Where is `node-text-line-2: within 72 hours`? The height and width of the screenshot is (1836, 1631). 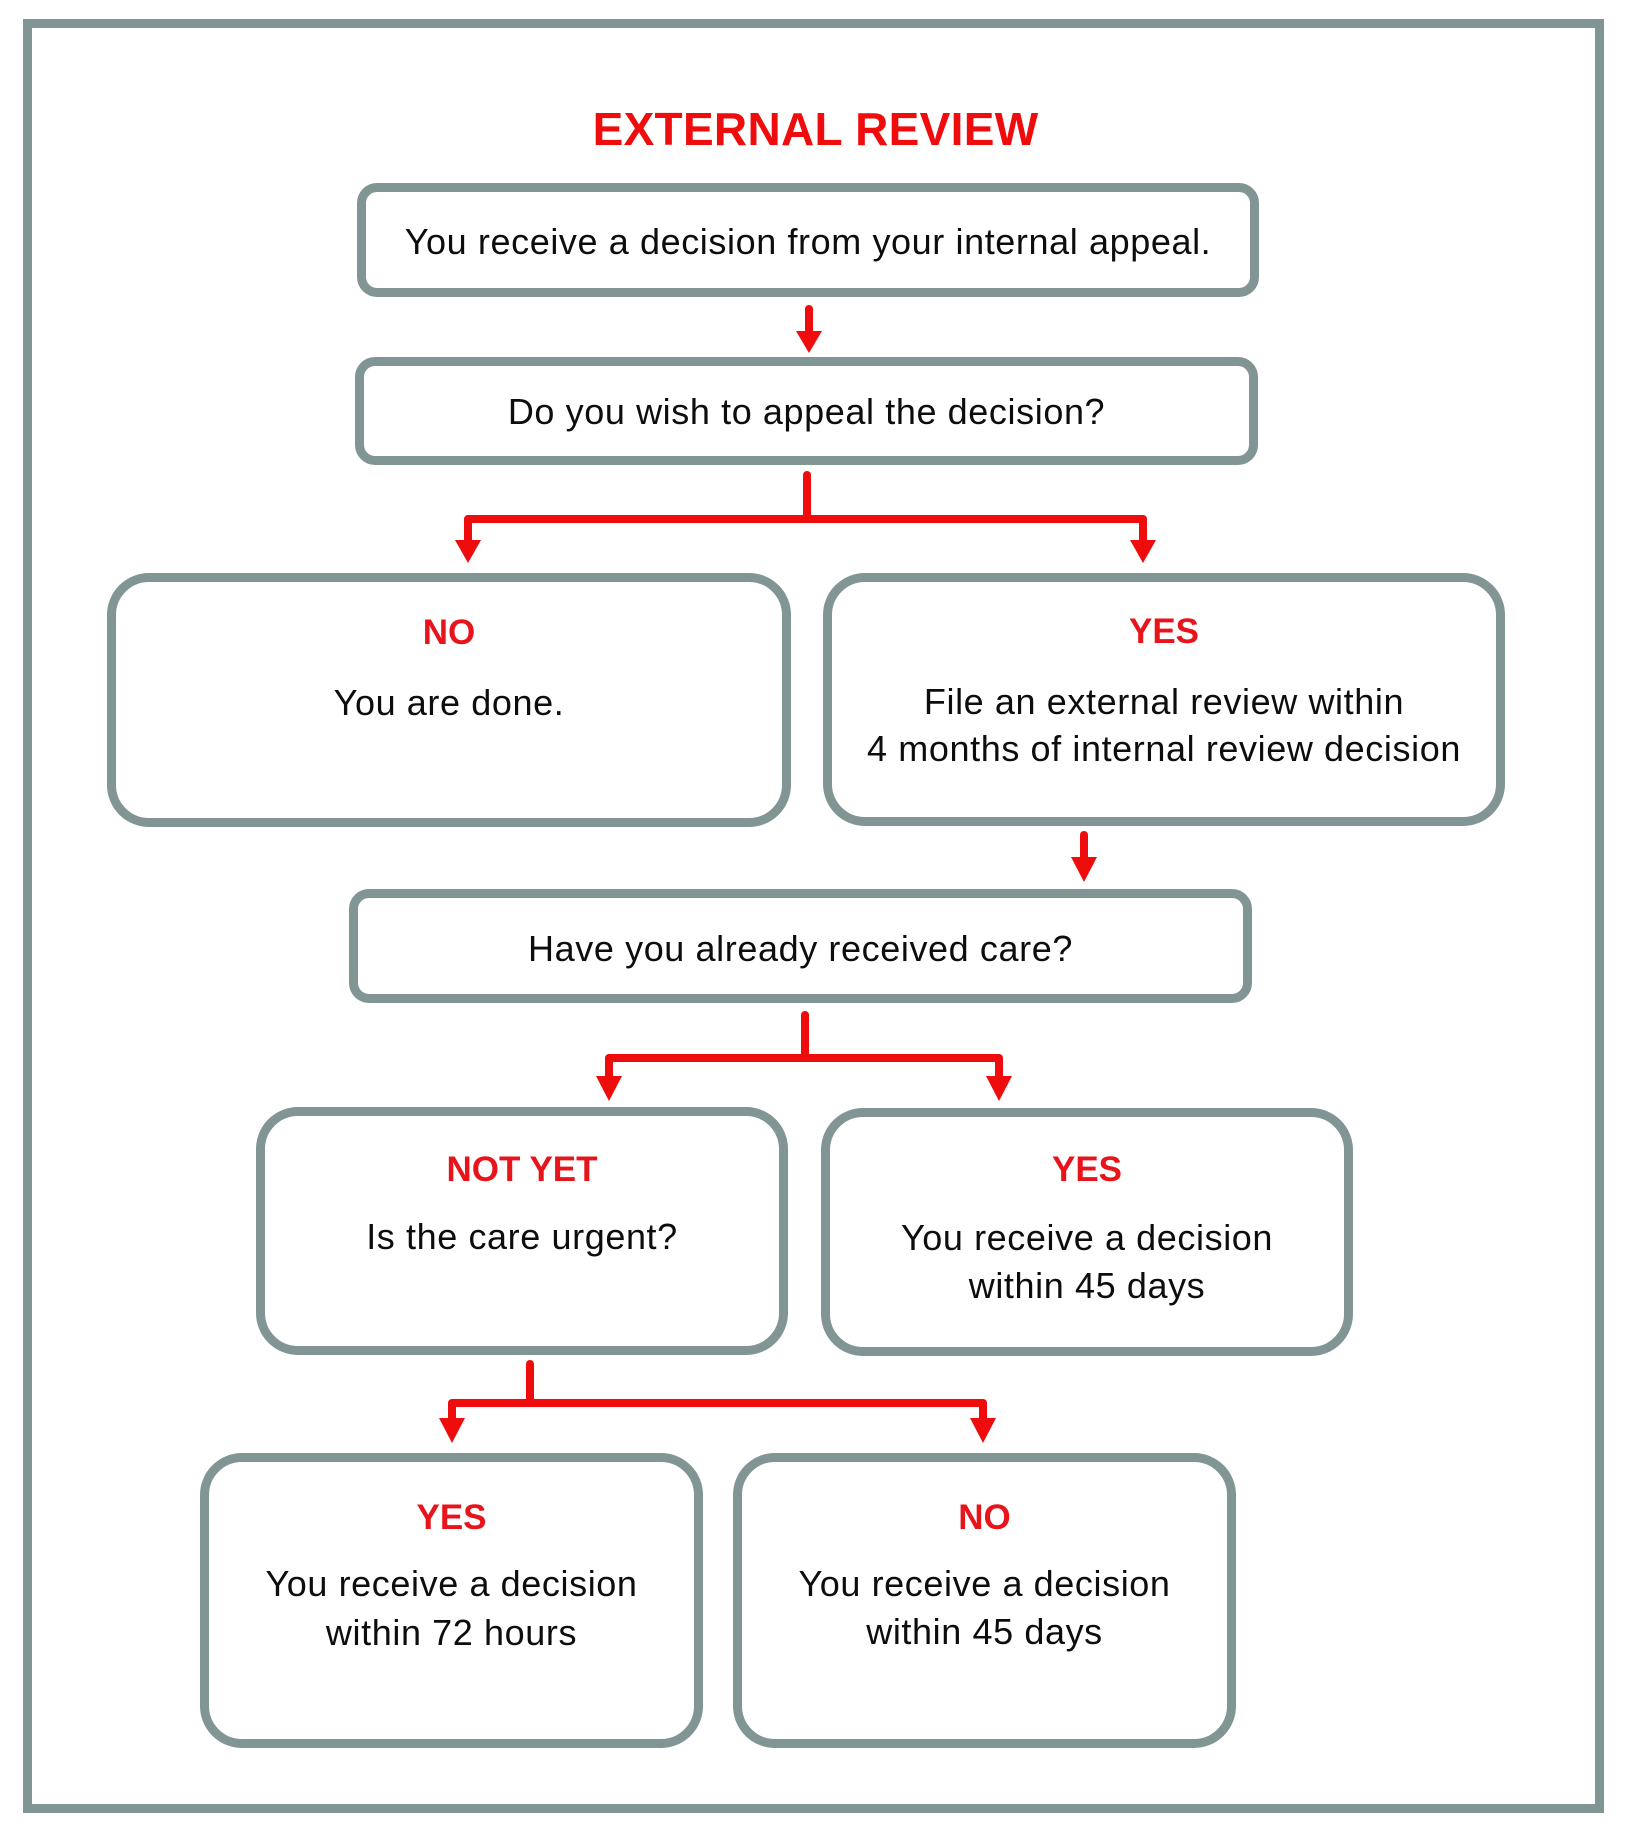
node-text-line-2: within 72 hours is located at coordinates (451, 1632).